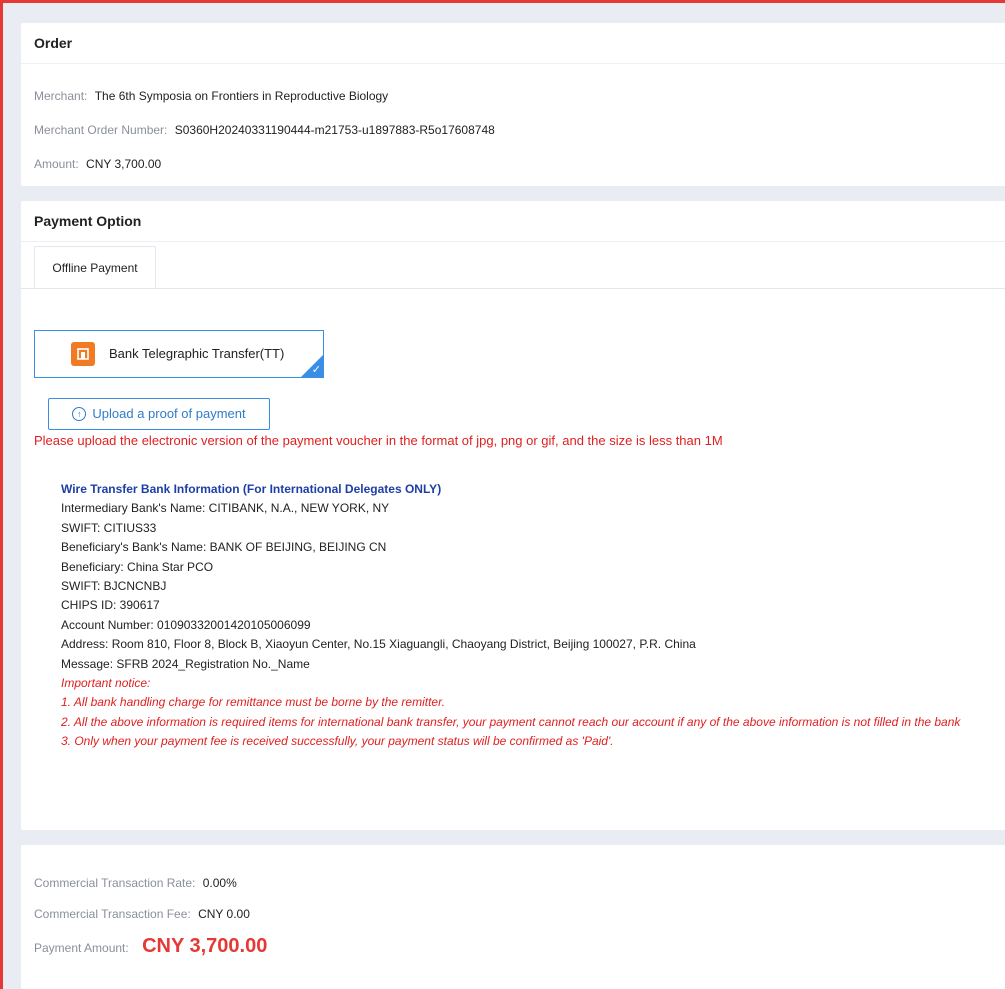 Image resolution: width=1005 pixels, height=989 pixels. What do you see at coordinates (224, 914) in the screenshot?
I see `fee-value: CNY 0.00` at bounding box center [224, 914].